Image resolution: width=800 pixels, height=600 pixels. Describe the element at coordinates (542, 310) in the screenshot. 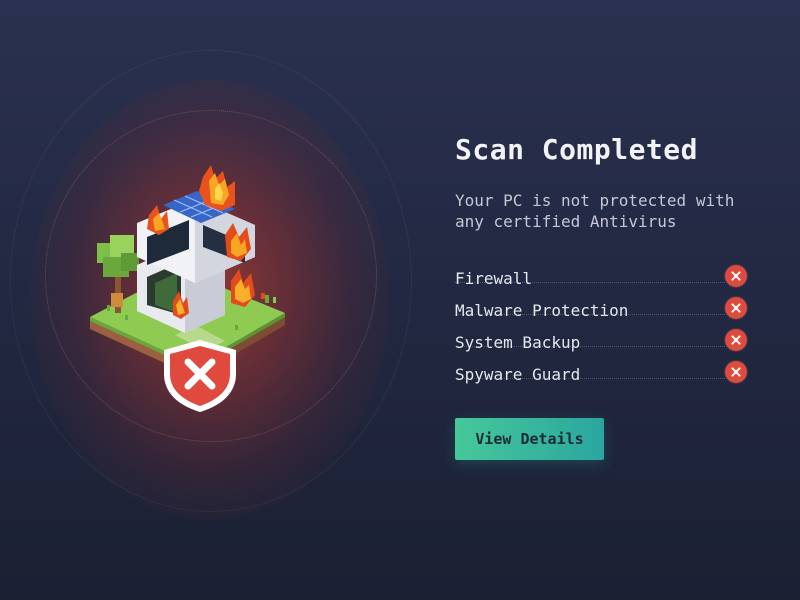

I see `check-label: Malware Protection` at that location.